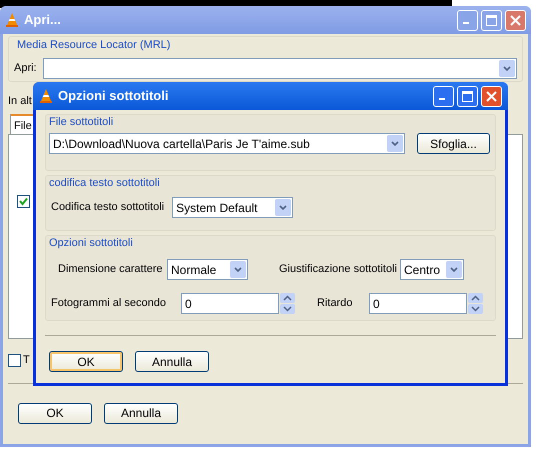 The width and height of the screenshot is (540, 449). I want to click on checkbox-label: T, so click(26, 360).